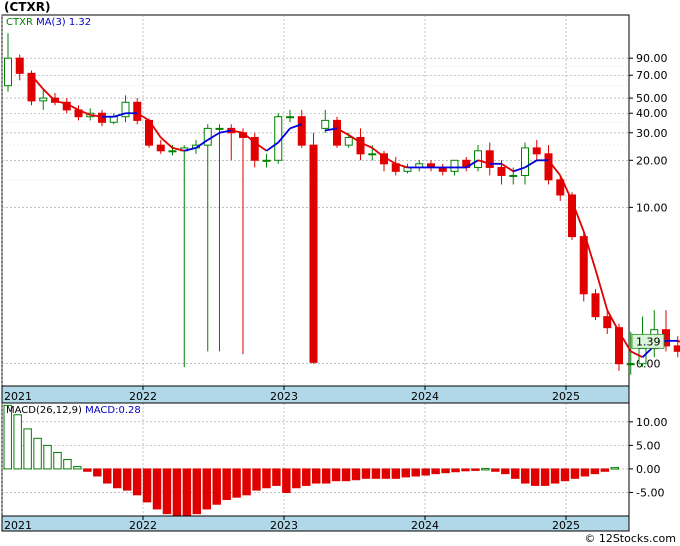 The height and width of the screenshot is (546, 680). I want to click on macd-y-tick-label: 5.00, so click(648, 445).